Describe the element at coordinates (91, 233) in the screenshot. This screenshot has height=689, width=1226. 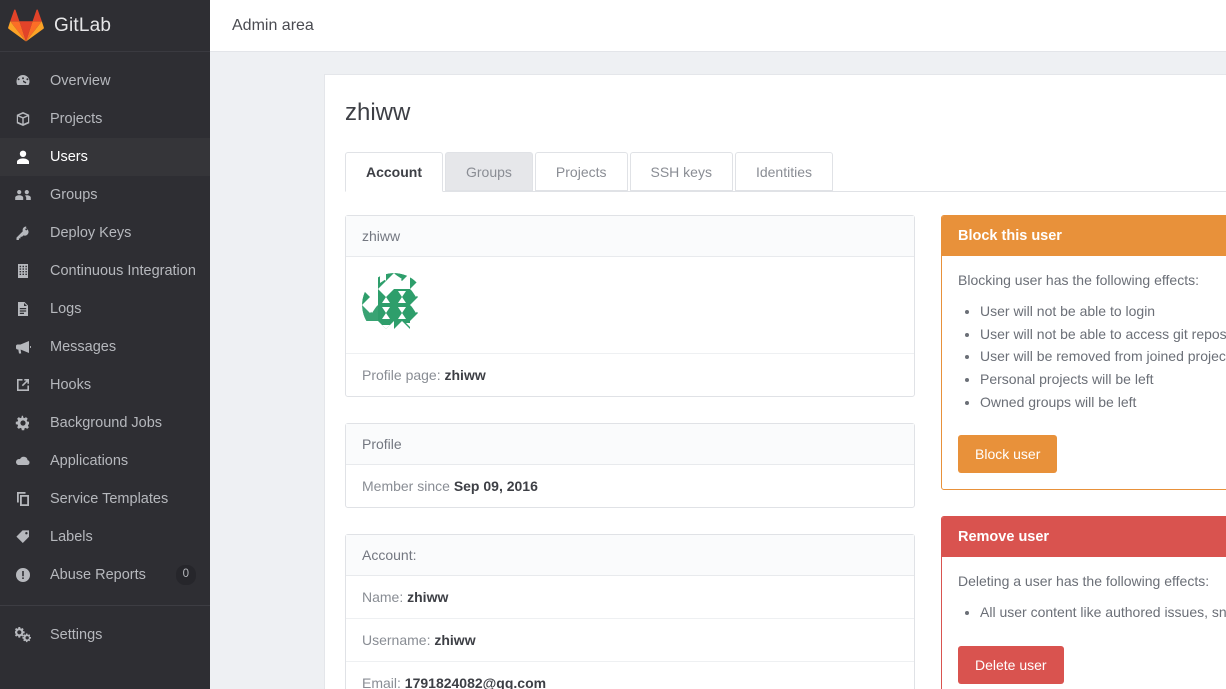
I see `sidebar-item-label: Deploy Keys` at that location.